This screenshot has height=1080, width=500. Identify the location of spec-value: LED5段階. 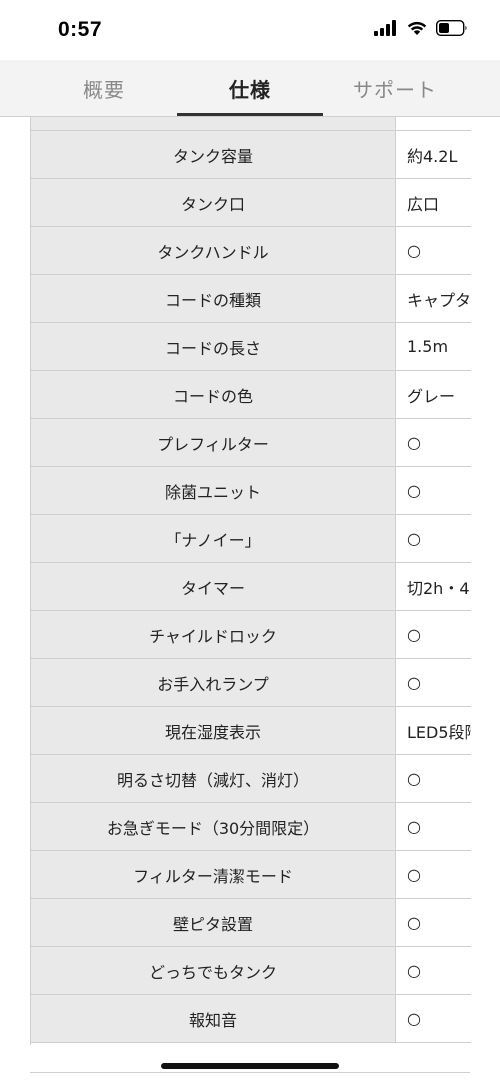
(433, 730).